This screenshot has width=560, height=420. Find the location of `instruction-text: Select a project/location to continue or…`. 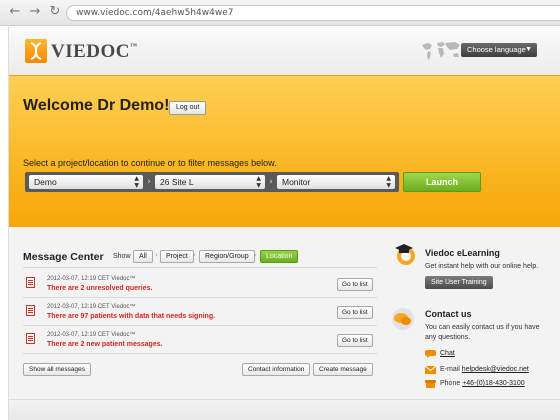

instruction-text: Select a project/location to continue or… is located at coordinates (150, 163).